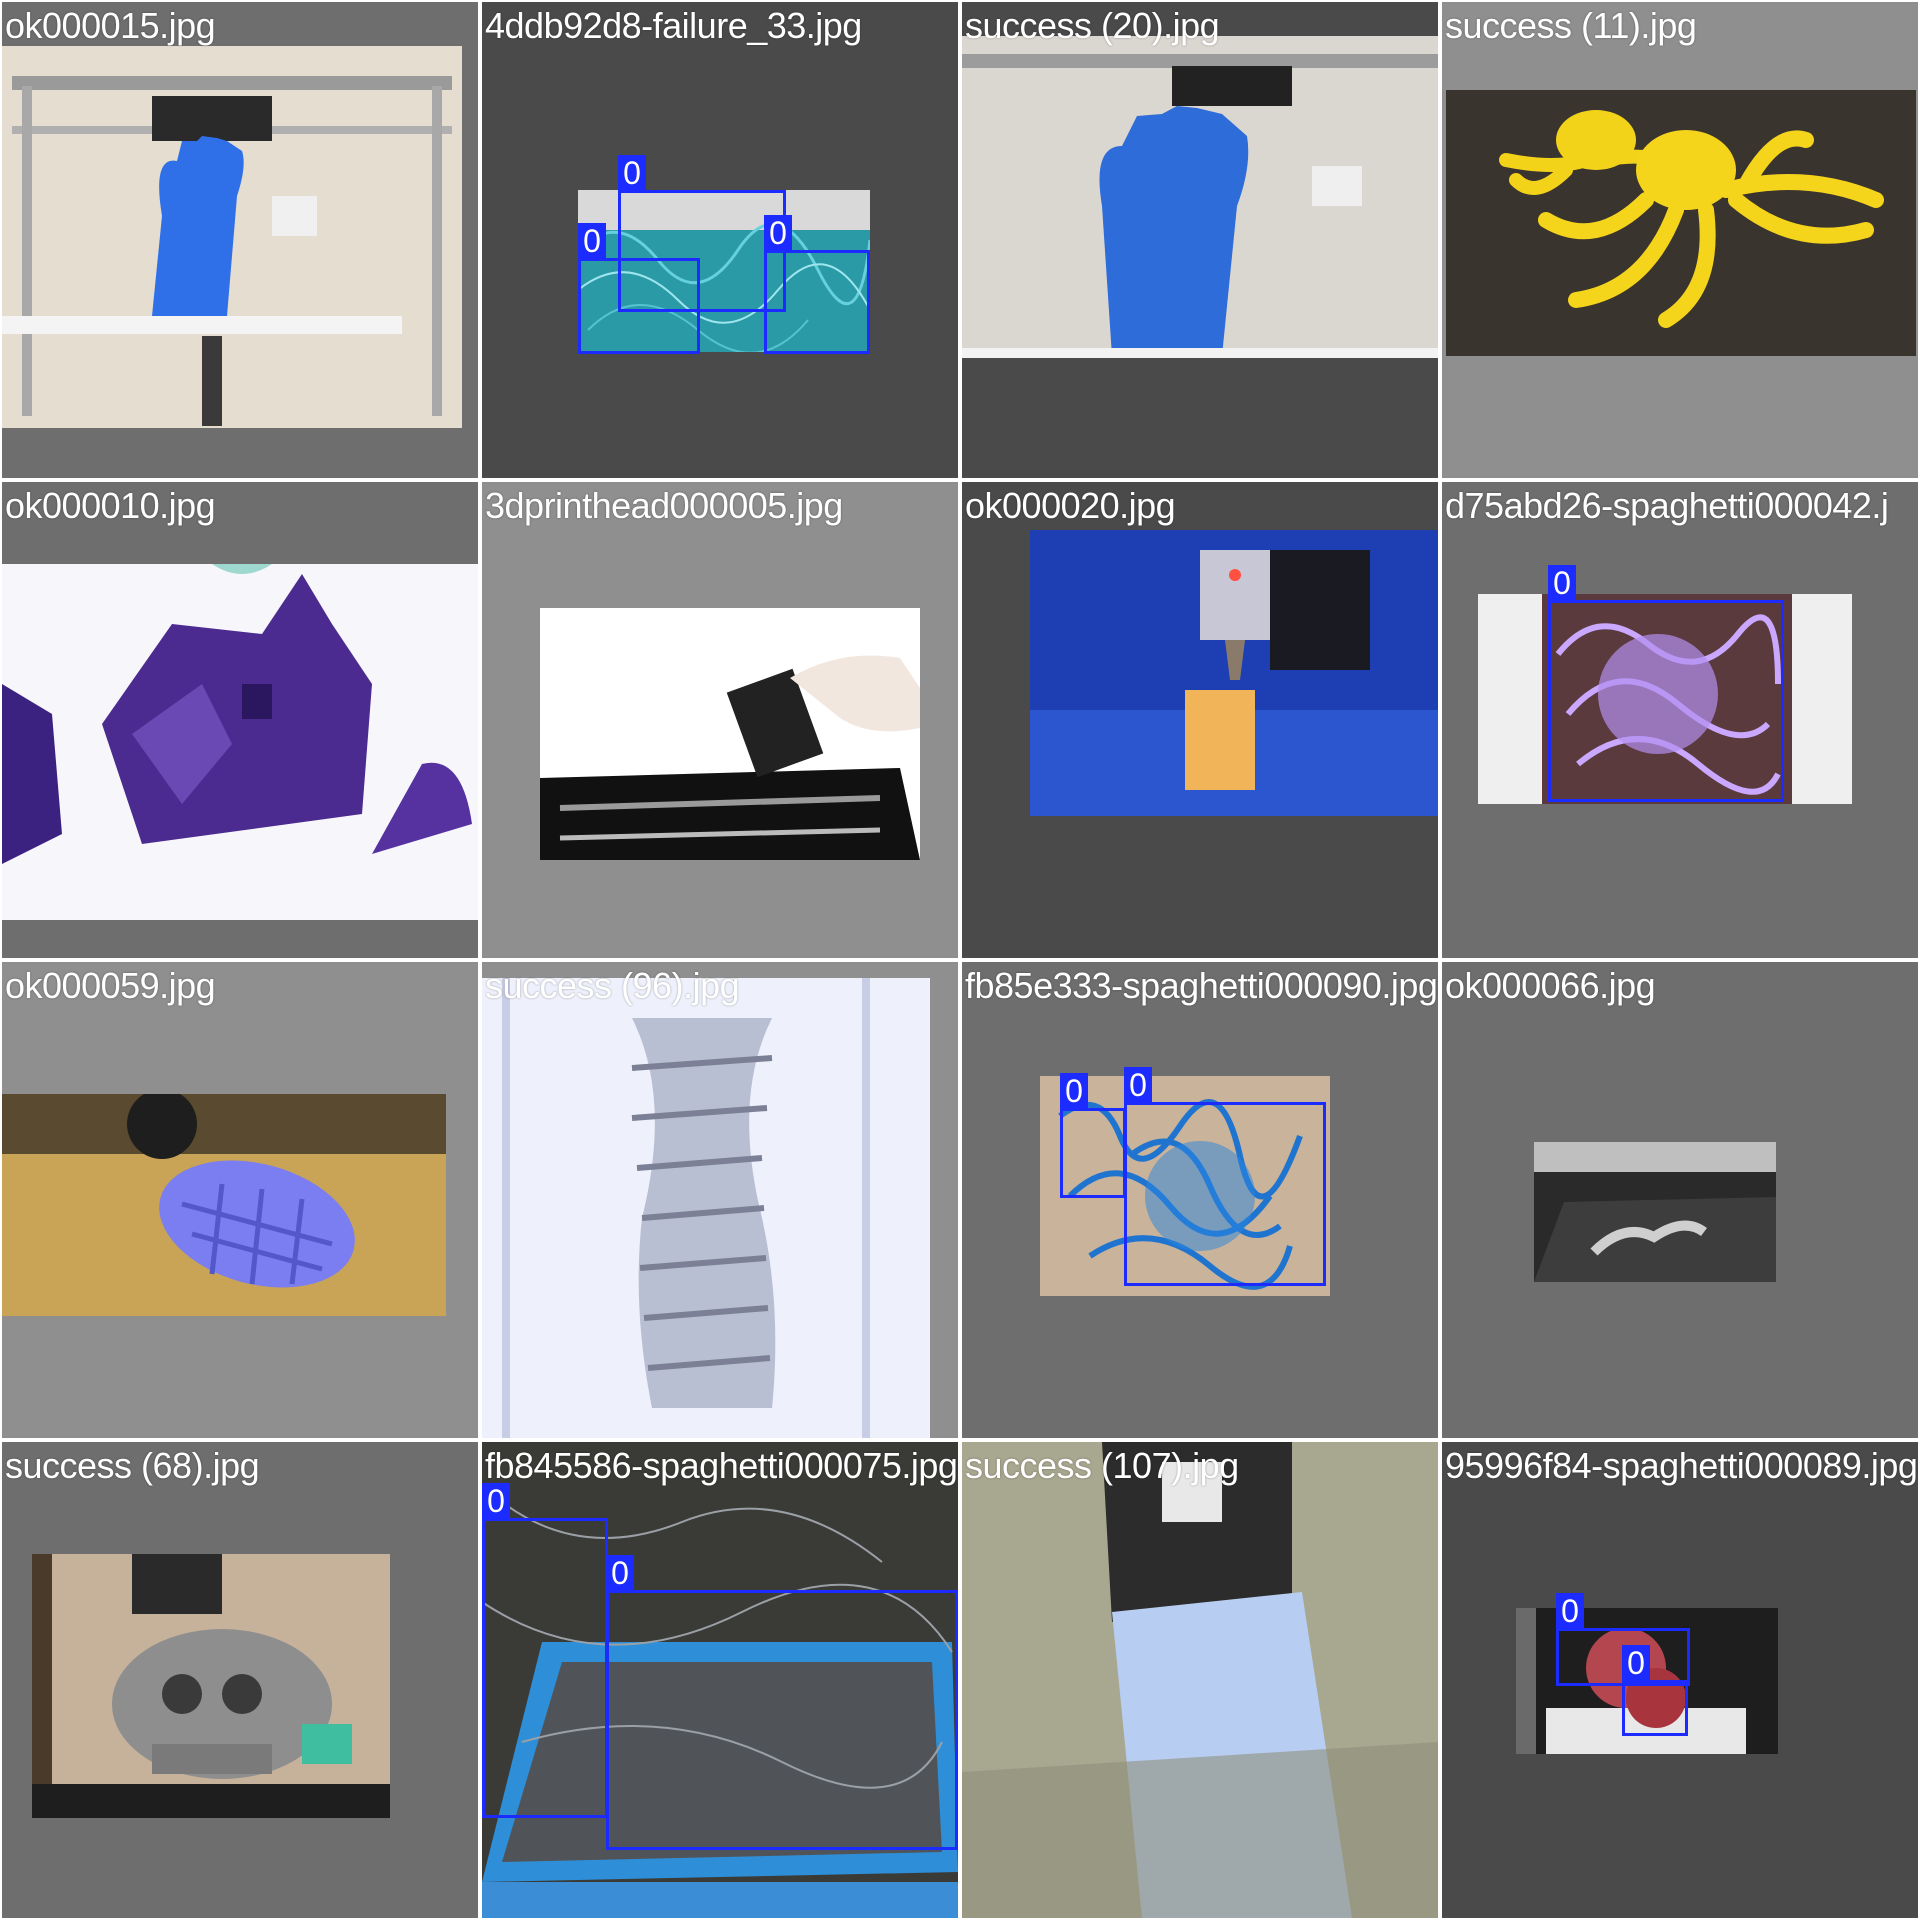 The image size is (1920, 1920). Describe the element at coordinates (720, 240) in the screenshot. I see `tile-failure-33: 0 0 0 4ddb92d8-failure_33.jpg` at that location.